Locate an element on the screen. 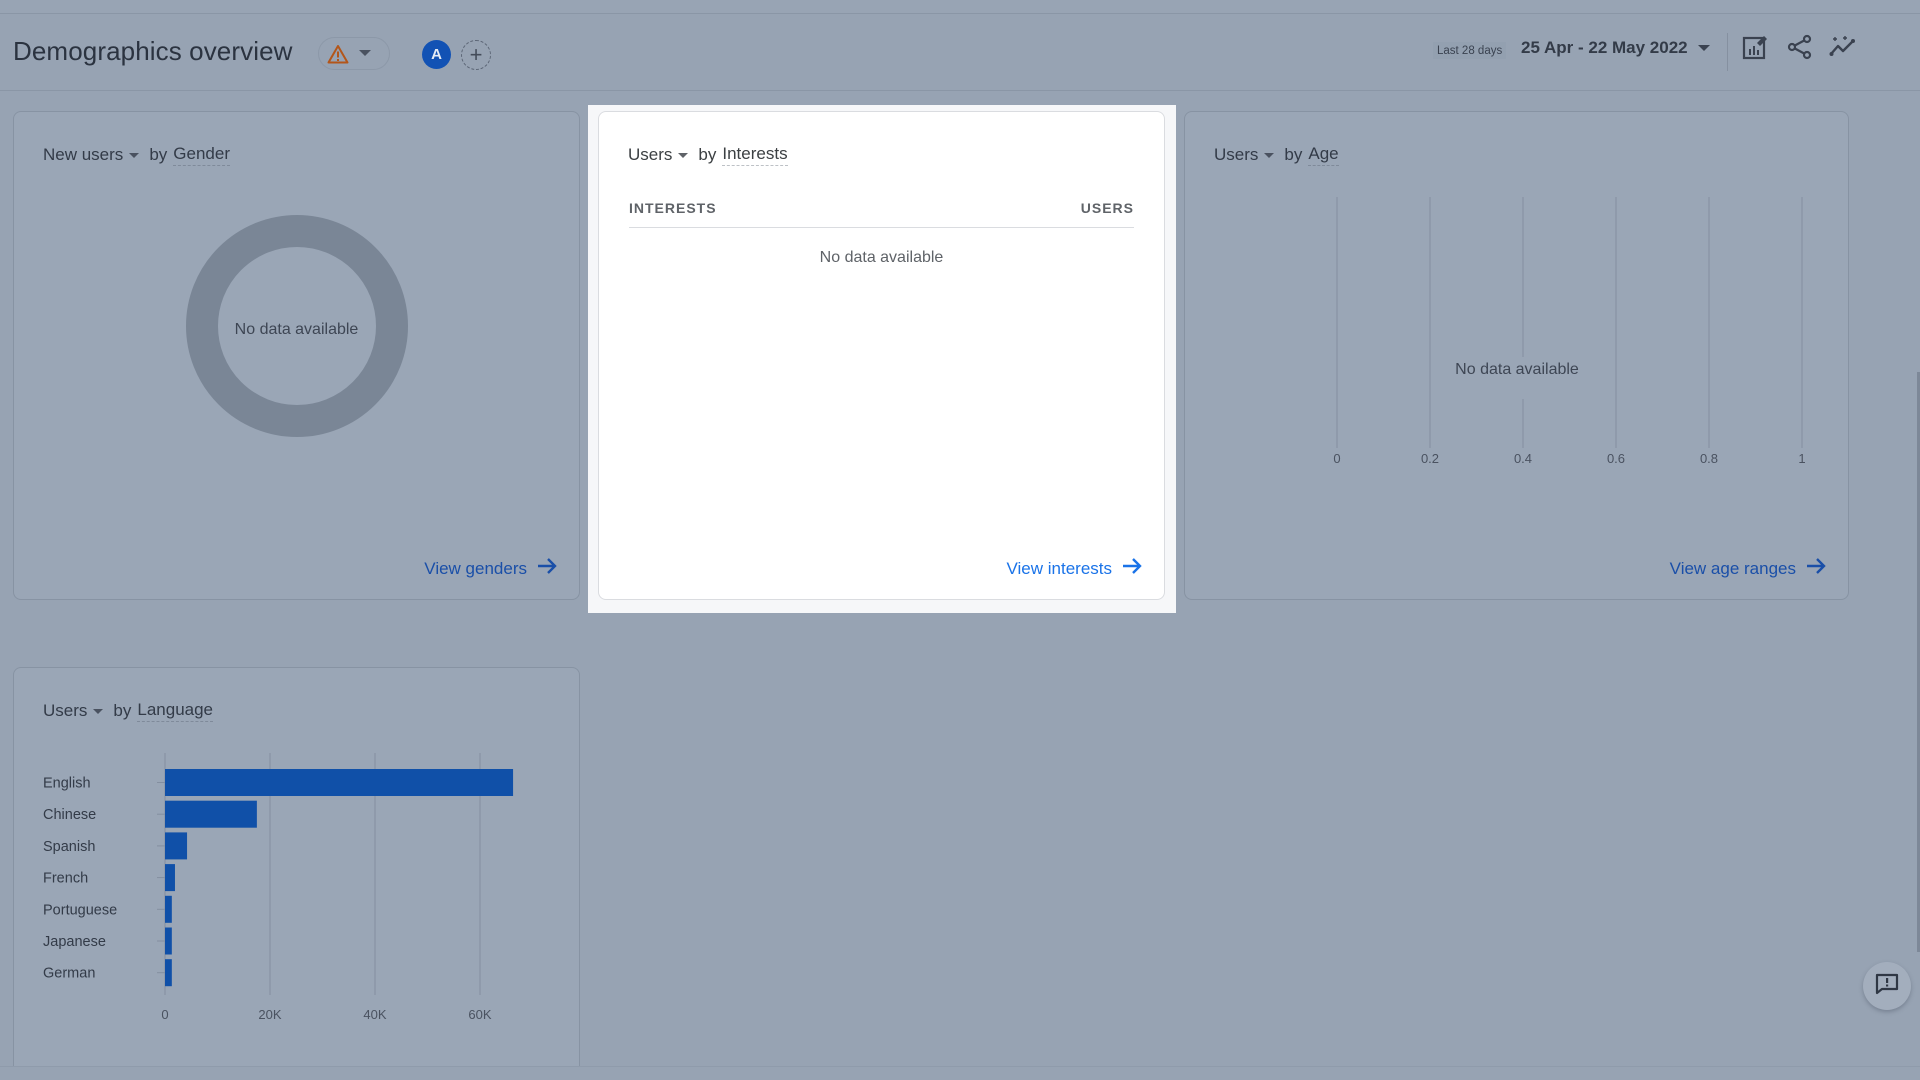  y-category-label: Chinese is located at coordinates (69, 815).